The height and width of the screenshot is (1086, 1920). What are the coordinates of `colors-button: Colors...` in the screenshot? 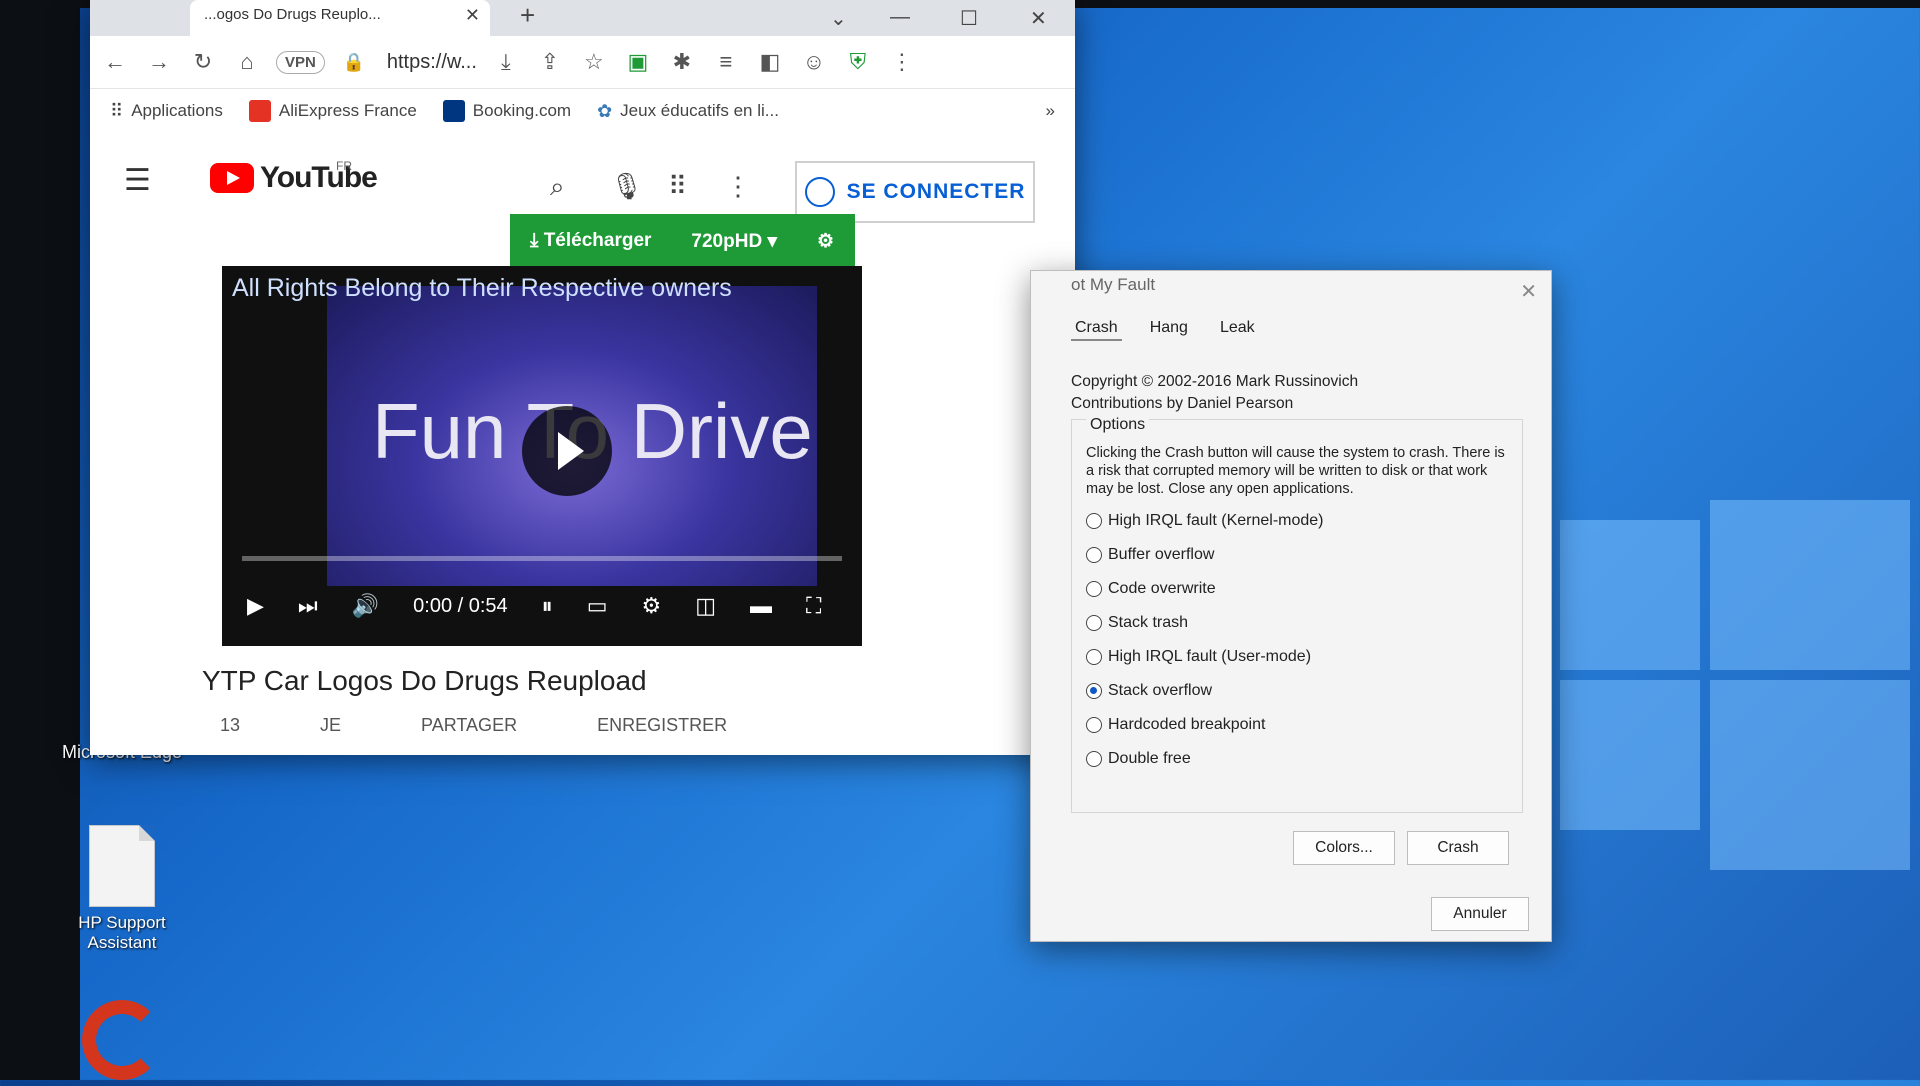 It's located at (1344, 848).